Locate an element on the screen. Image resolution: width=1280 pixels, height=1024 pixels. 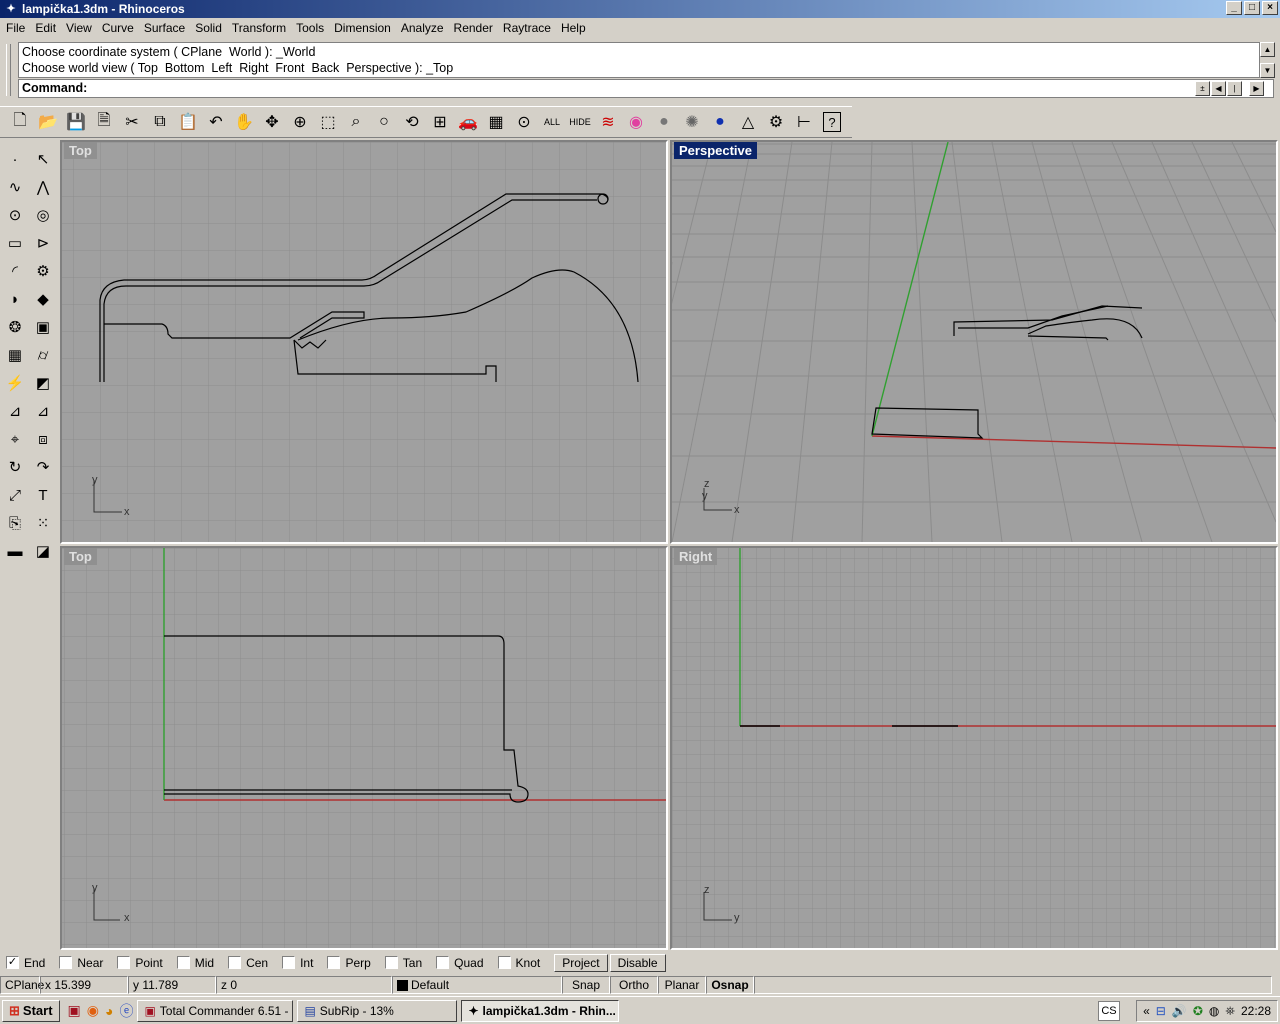
minimize-button: _ is located at coordinates (1234, 8).